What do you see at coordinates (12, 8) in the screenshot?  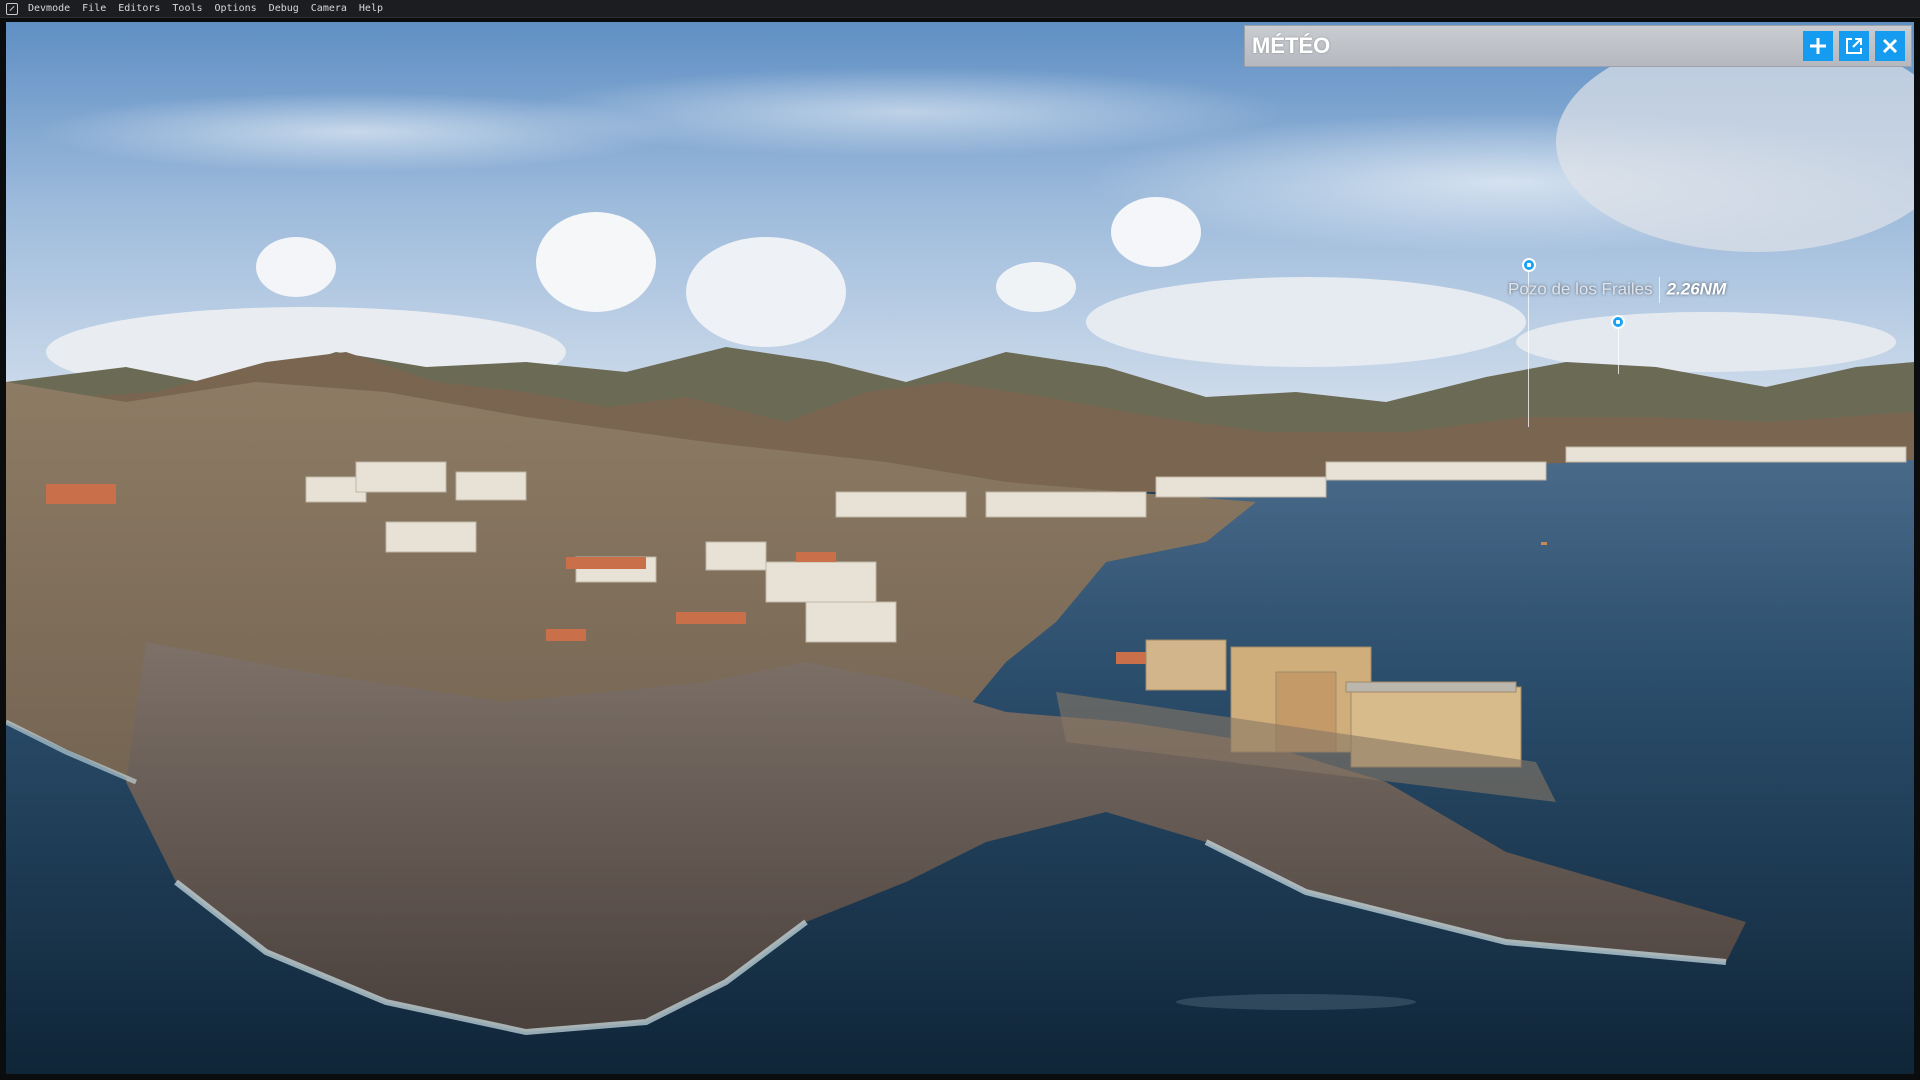 I see `devmode-logo-icon` at bounding box center [12, 8].